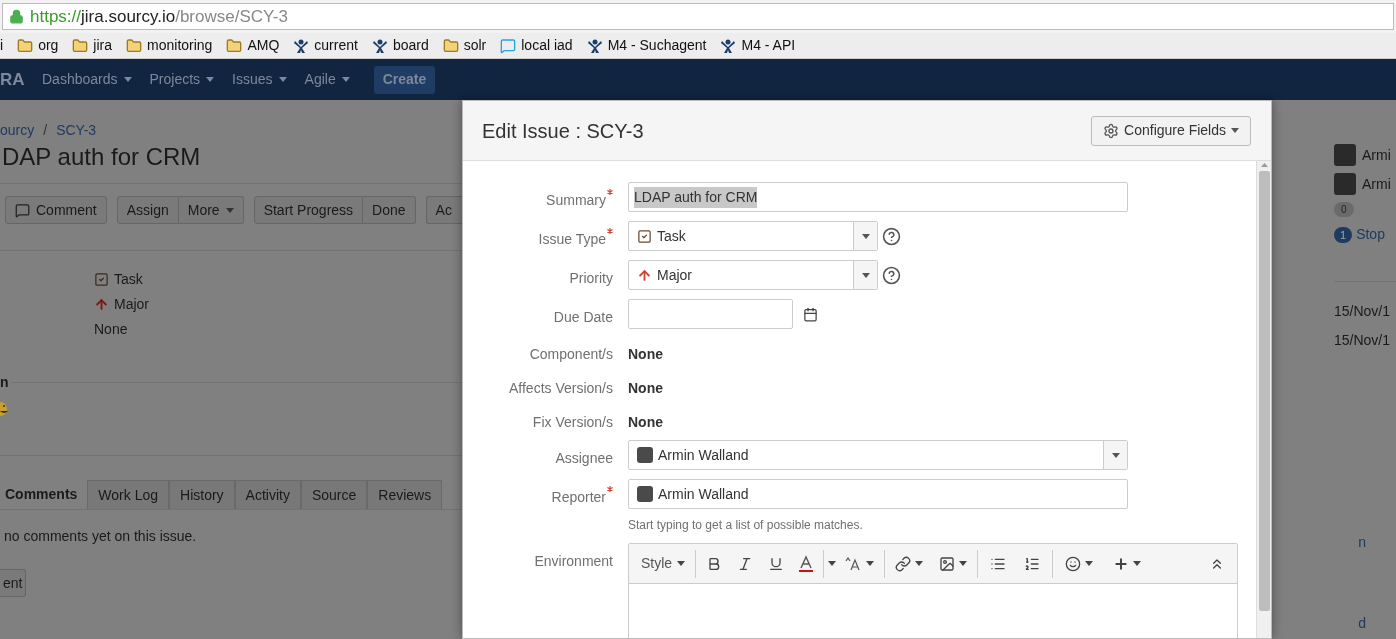  I want to click on watch-link: Stop, so click(1370, 234).